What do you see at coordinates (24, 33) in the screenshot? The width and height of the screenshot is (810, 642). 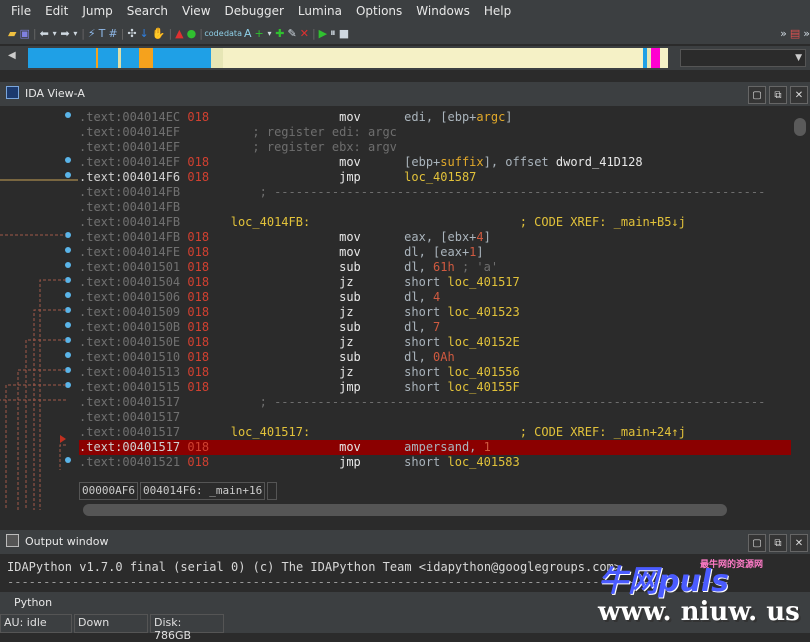 I see `save-icon: ▣` at bounding box center [24, 33].